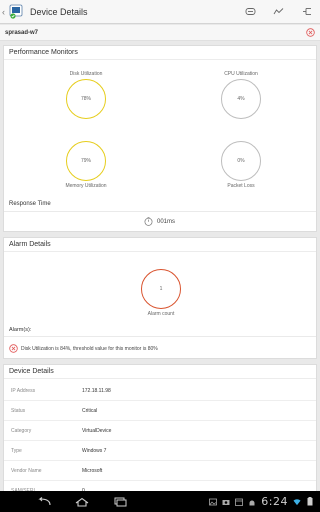  Describe the element at coordinates (92, 470) in the screenshot. I see `detail-value: Microsoft` at that location.